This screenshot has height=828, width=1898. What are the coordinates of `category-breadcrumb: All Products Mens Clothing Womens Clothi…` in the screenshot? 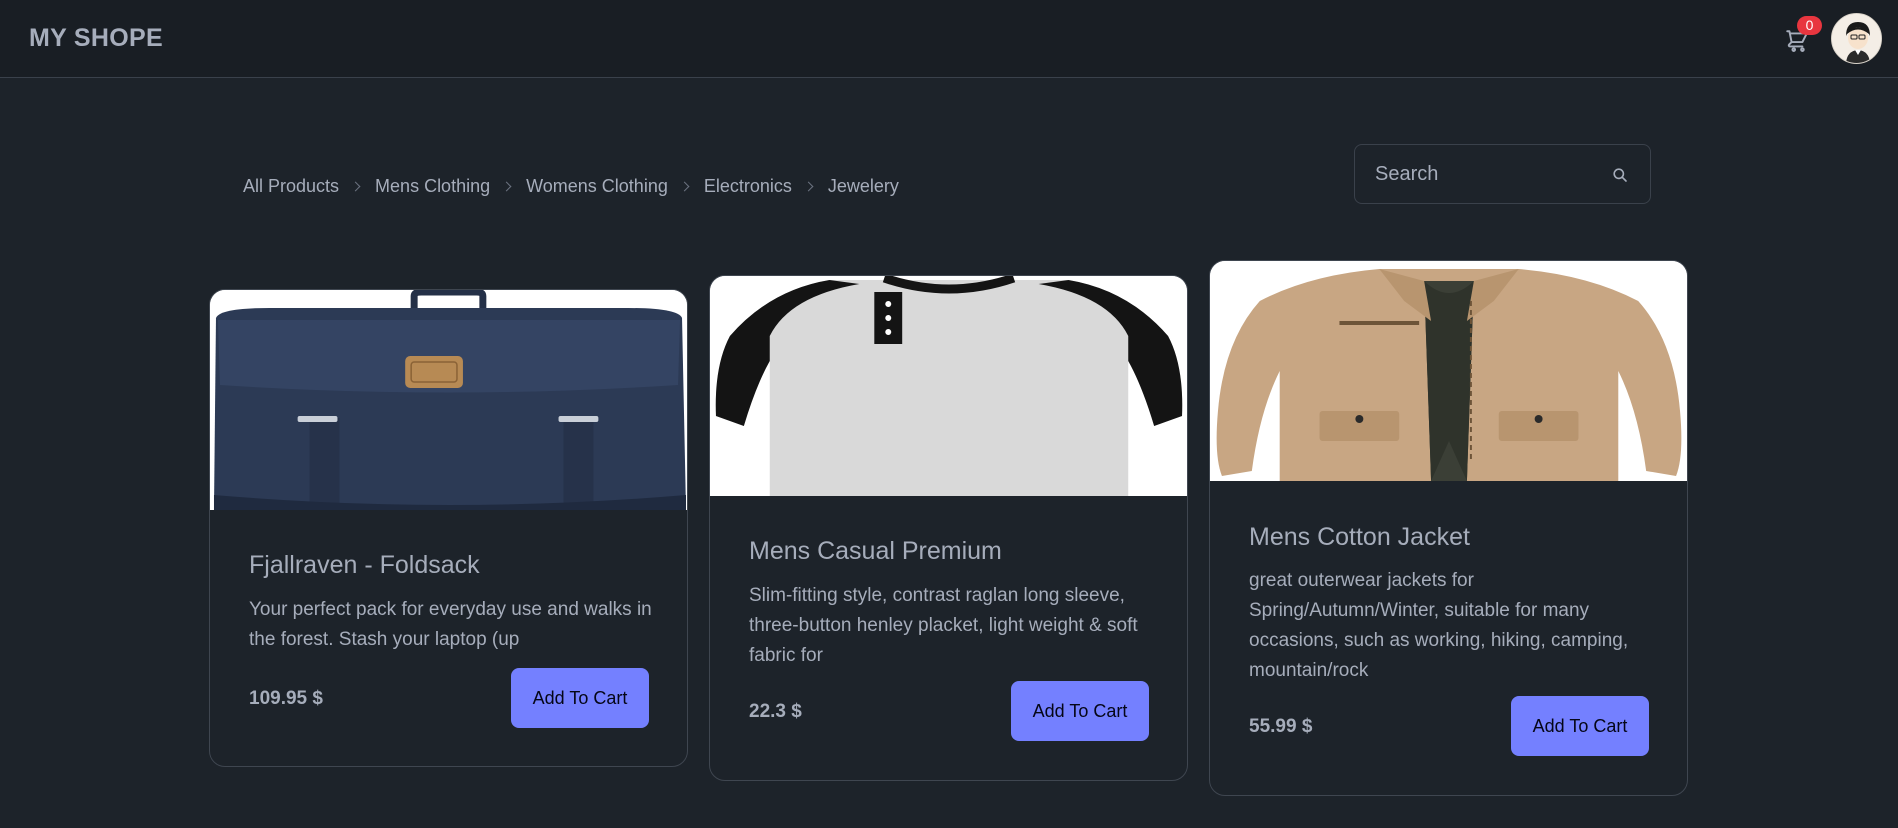 It's located at (571, 186).